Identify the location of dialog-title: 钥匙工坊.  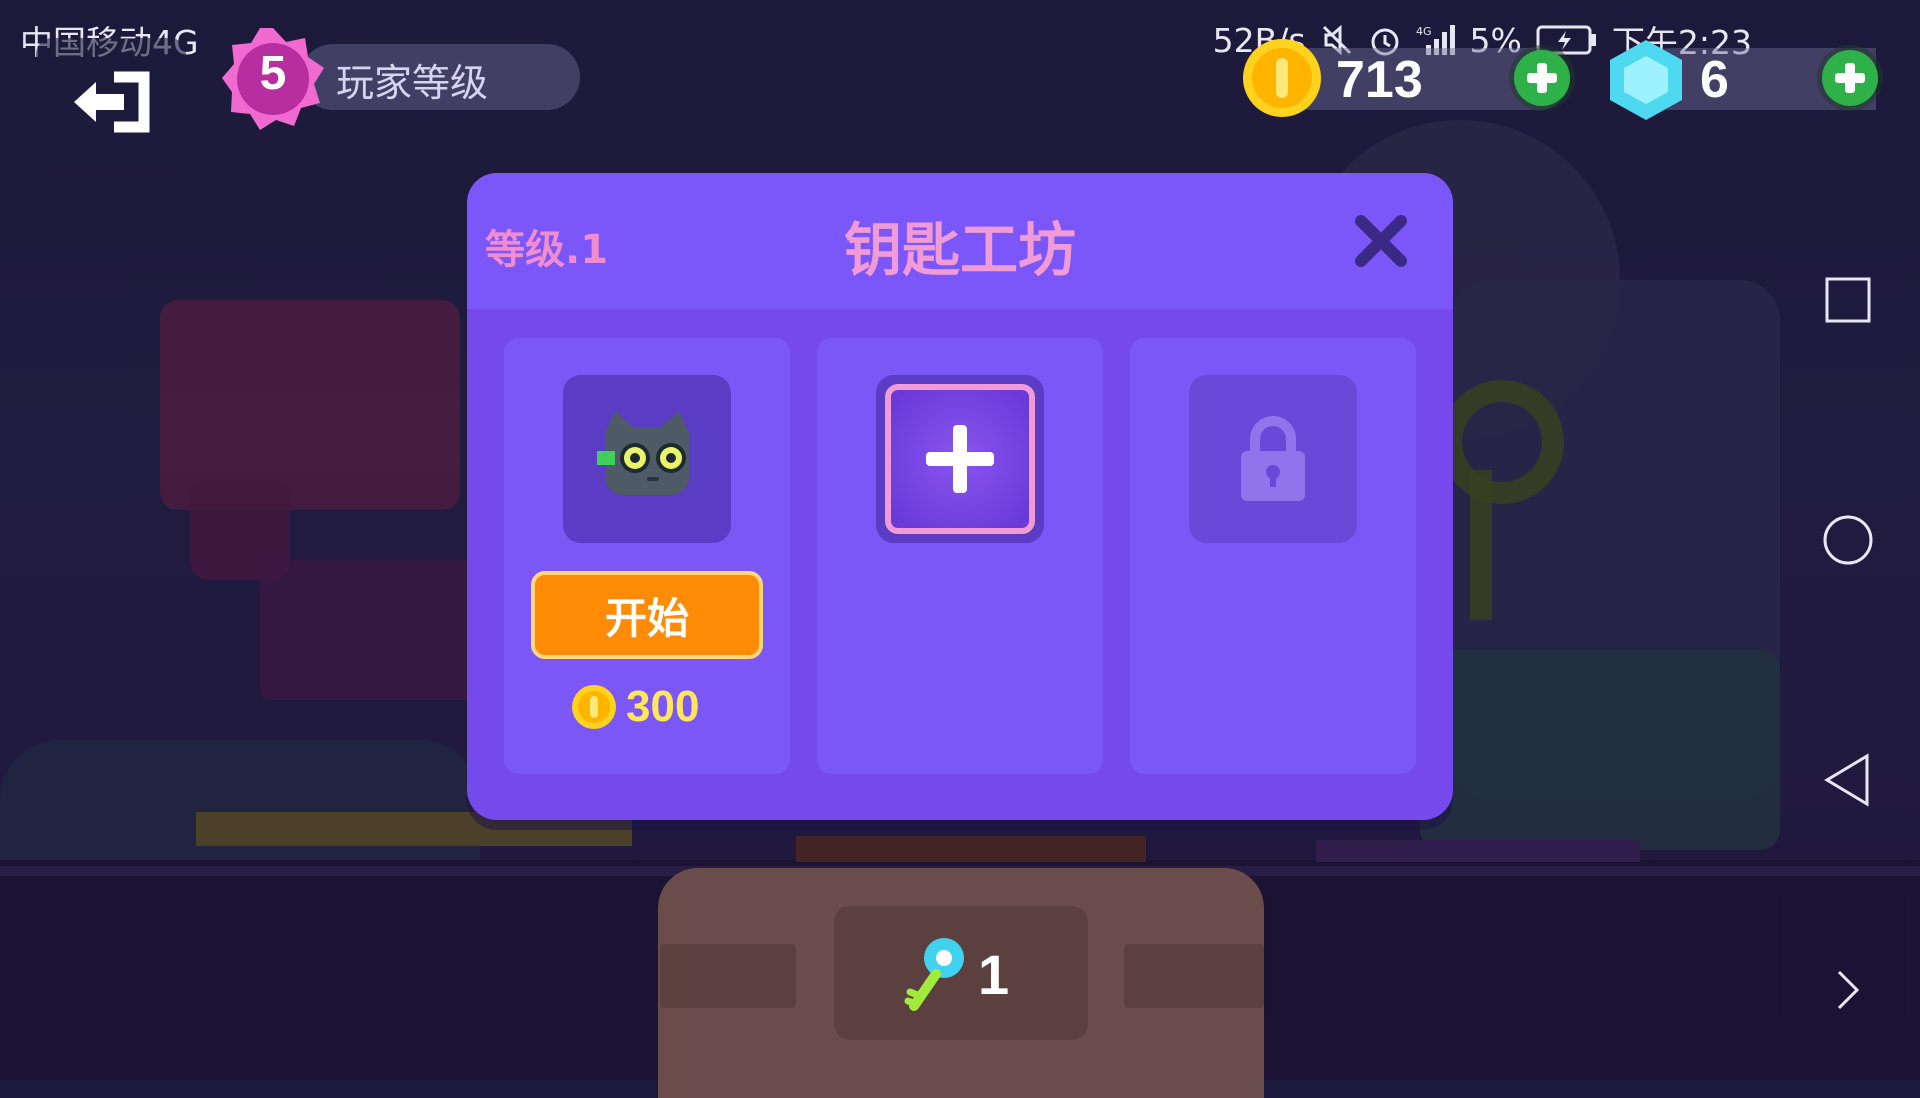
(959, 250).